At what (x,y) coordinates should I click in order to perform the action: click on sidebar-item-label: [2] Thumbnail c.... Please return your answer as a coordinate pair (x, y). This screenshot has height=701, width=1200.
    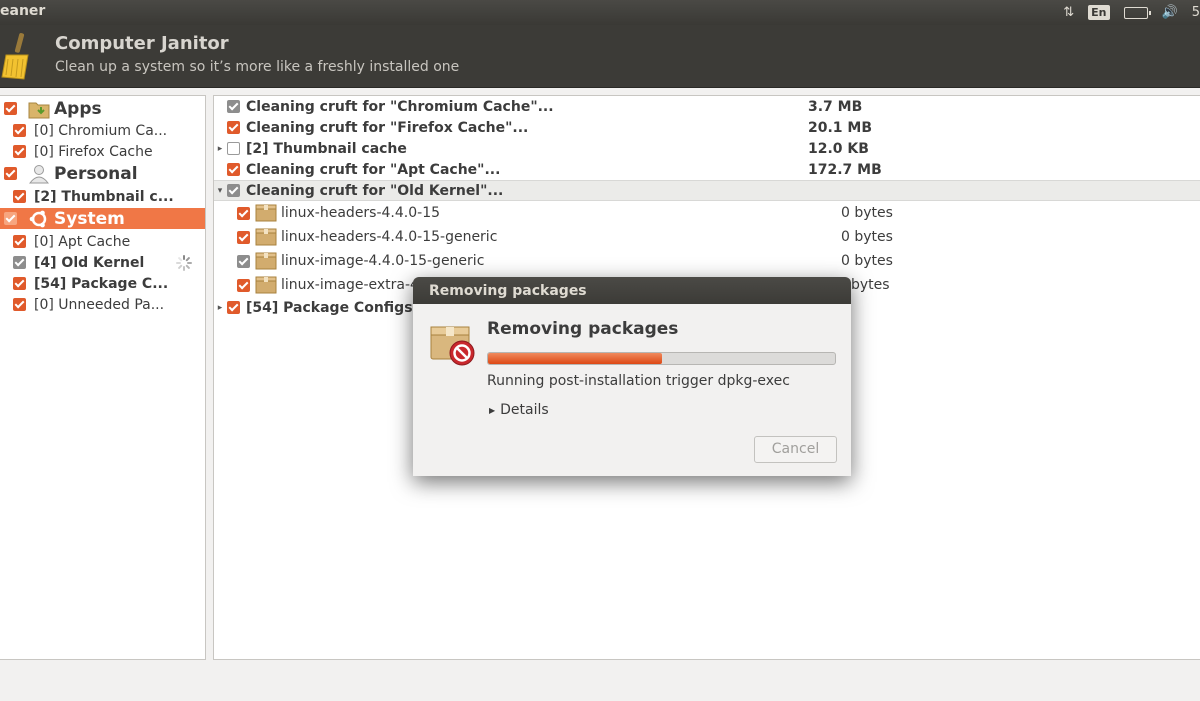
    Looking at the image, I should click on (104, 196).